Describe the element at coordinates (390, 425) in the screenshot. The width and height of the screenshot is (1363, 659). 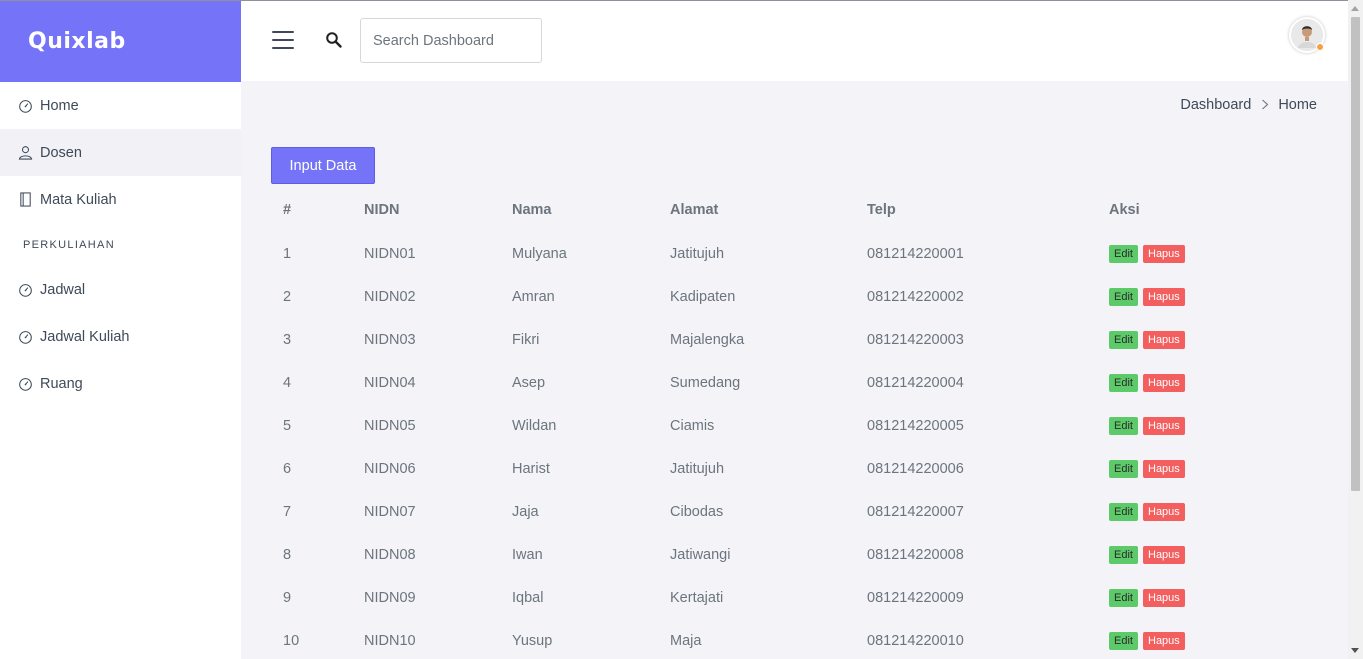
I see `table-cell: NIDN05` at that location.